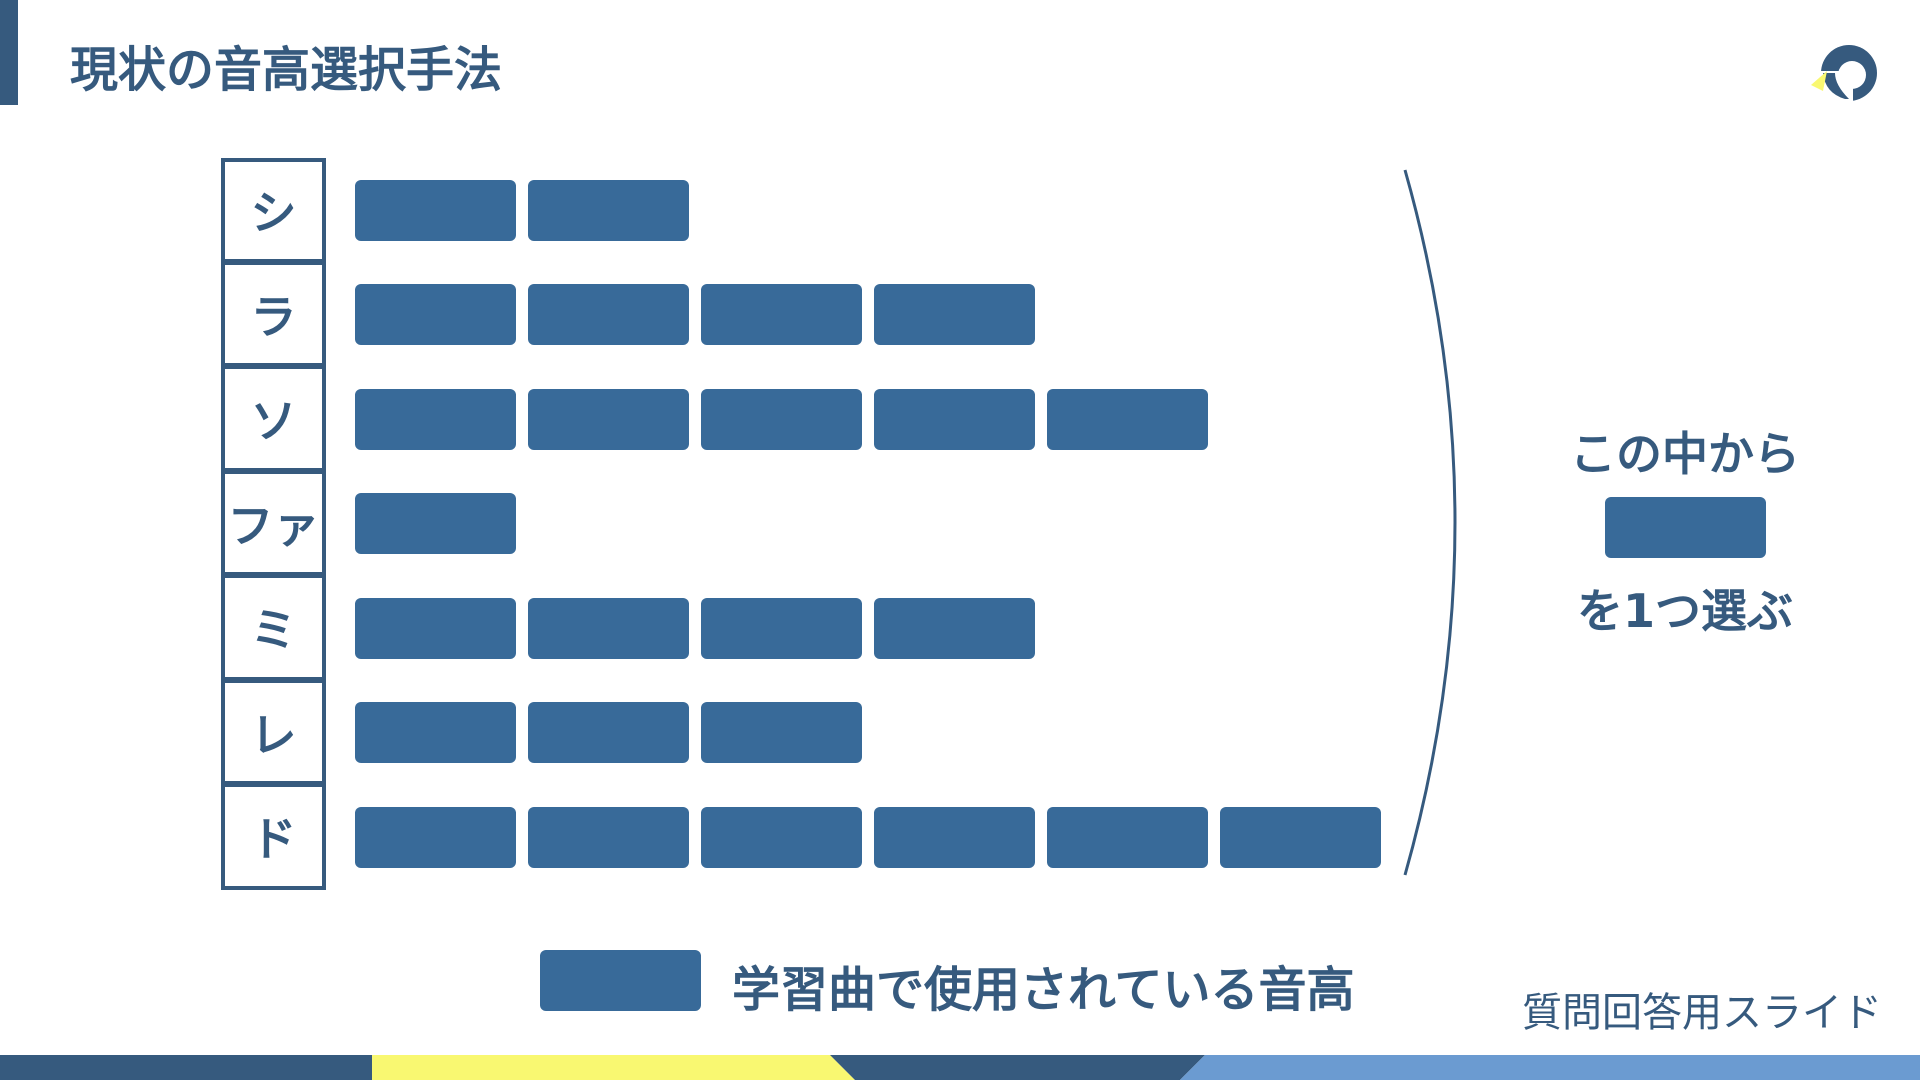 This screenshot has width=1920, height=1080. What do you see at coordinates (1685, 454) in the screenshot?
I see `side-note-line1: この中から` at bounding box center [1685, 454].